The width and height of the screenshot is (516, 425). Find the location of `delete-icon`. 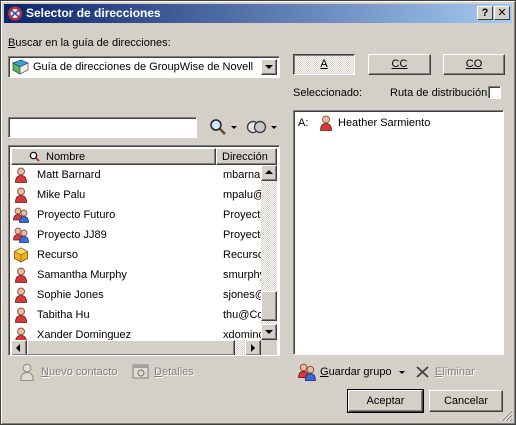

delete-icon is located at coordinates (422, 372).